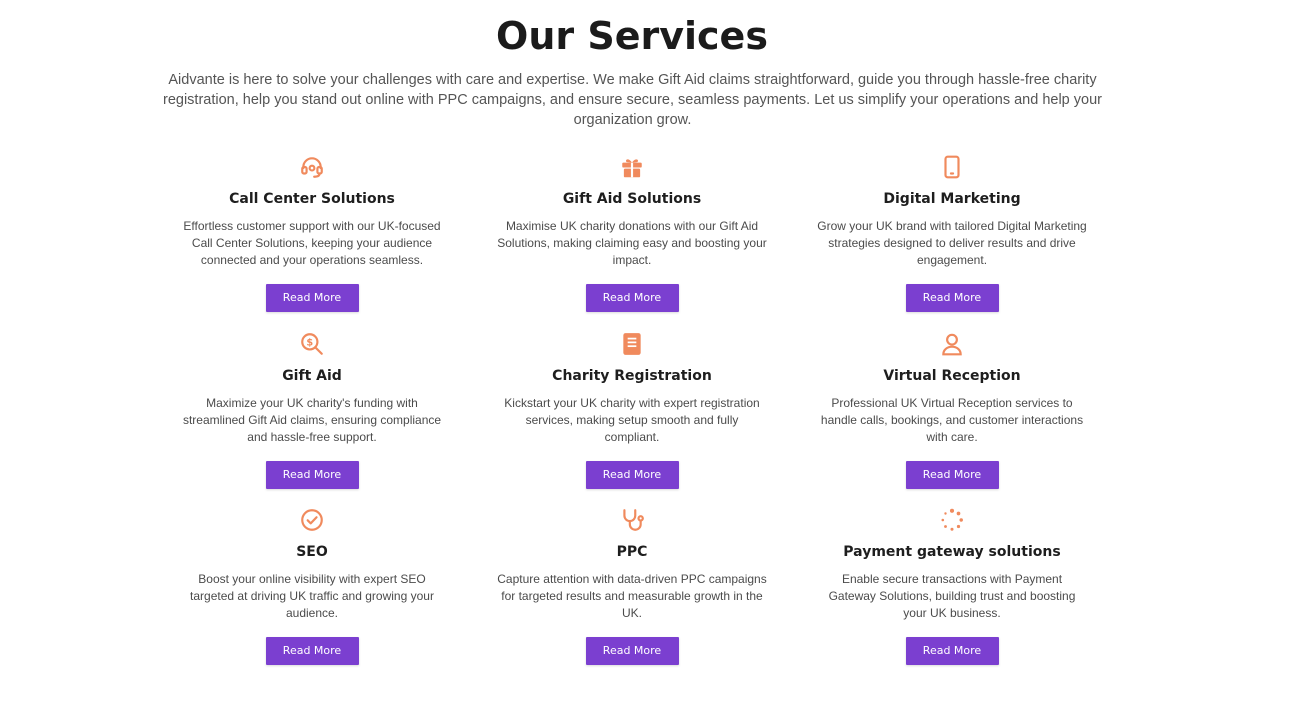 The height and width of the screenshot is (711, 1293). I want to click on service-title: SEO, so click(312, 552).